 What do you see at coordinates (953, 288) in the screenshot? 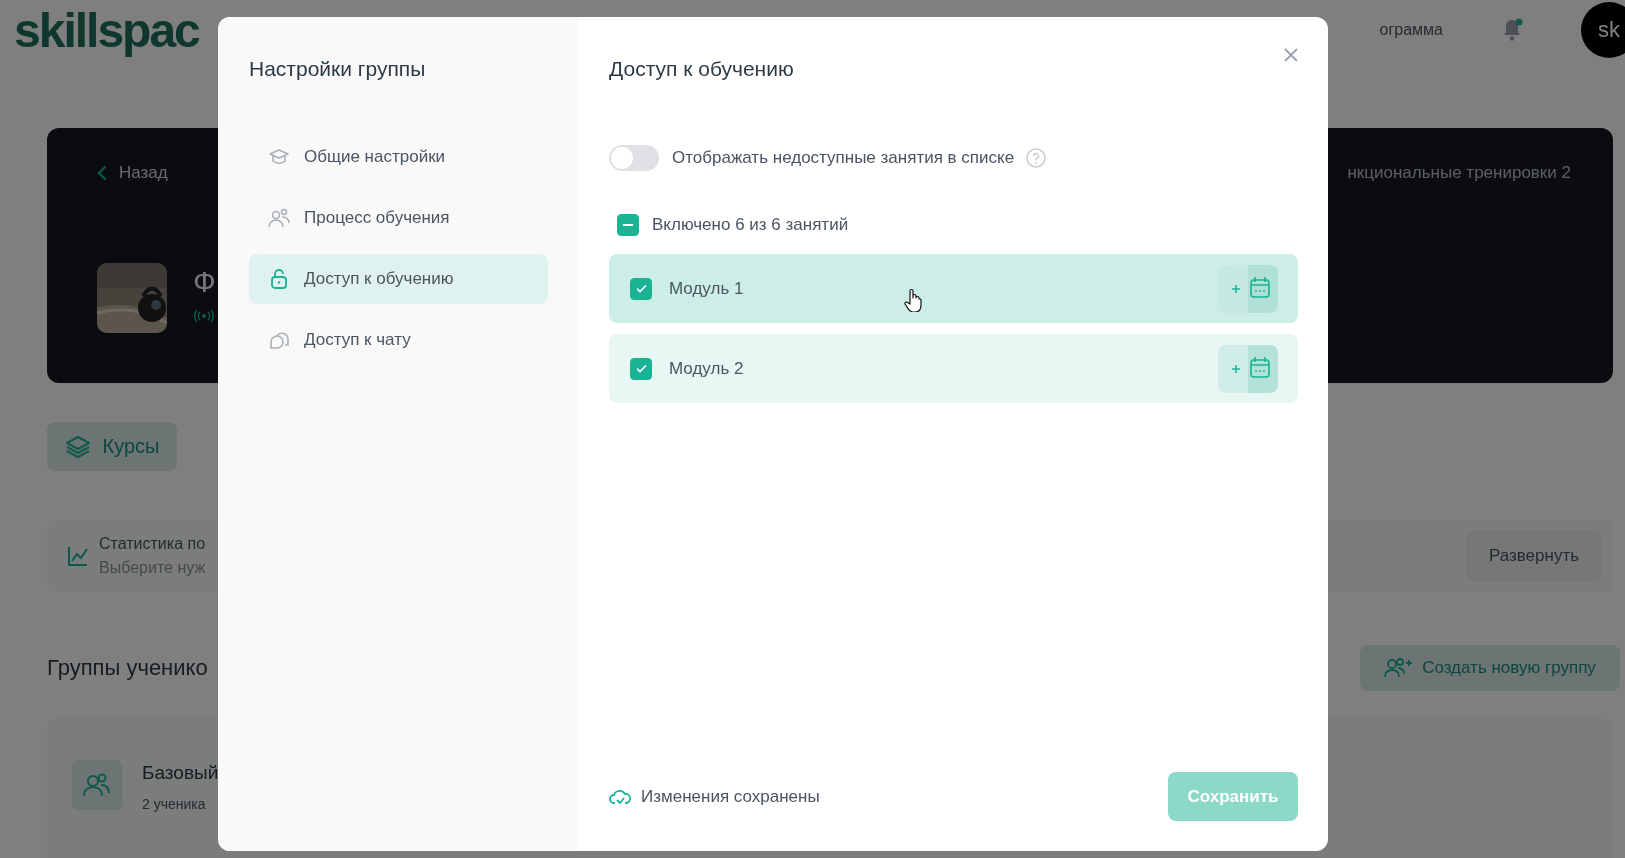
I see `module-row: Модуль 1` at bounding box center [953, 288].